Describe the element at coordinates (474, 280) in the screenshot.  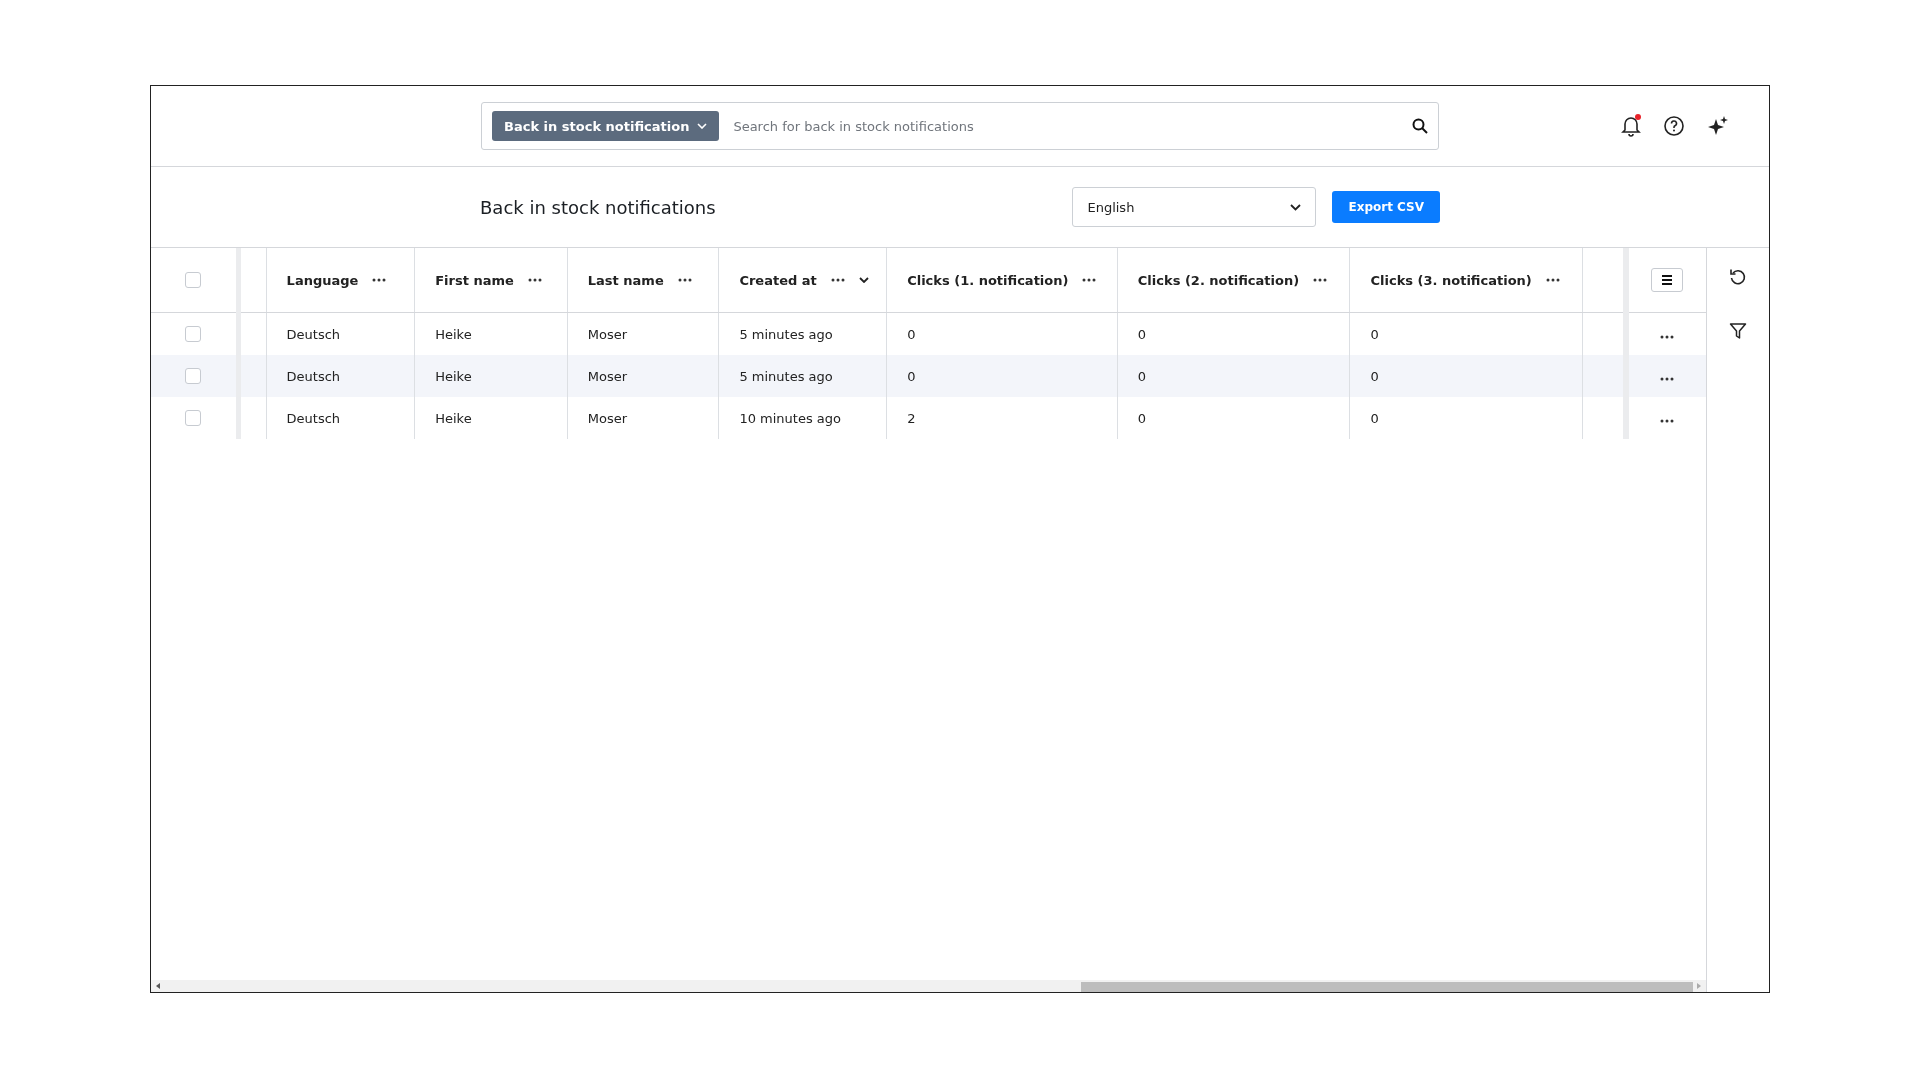
I see `column-header: First name` at that location.